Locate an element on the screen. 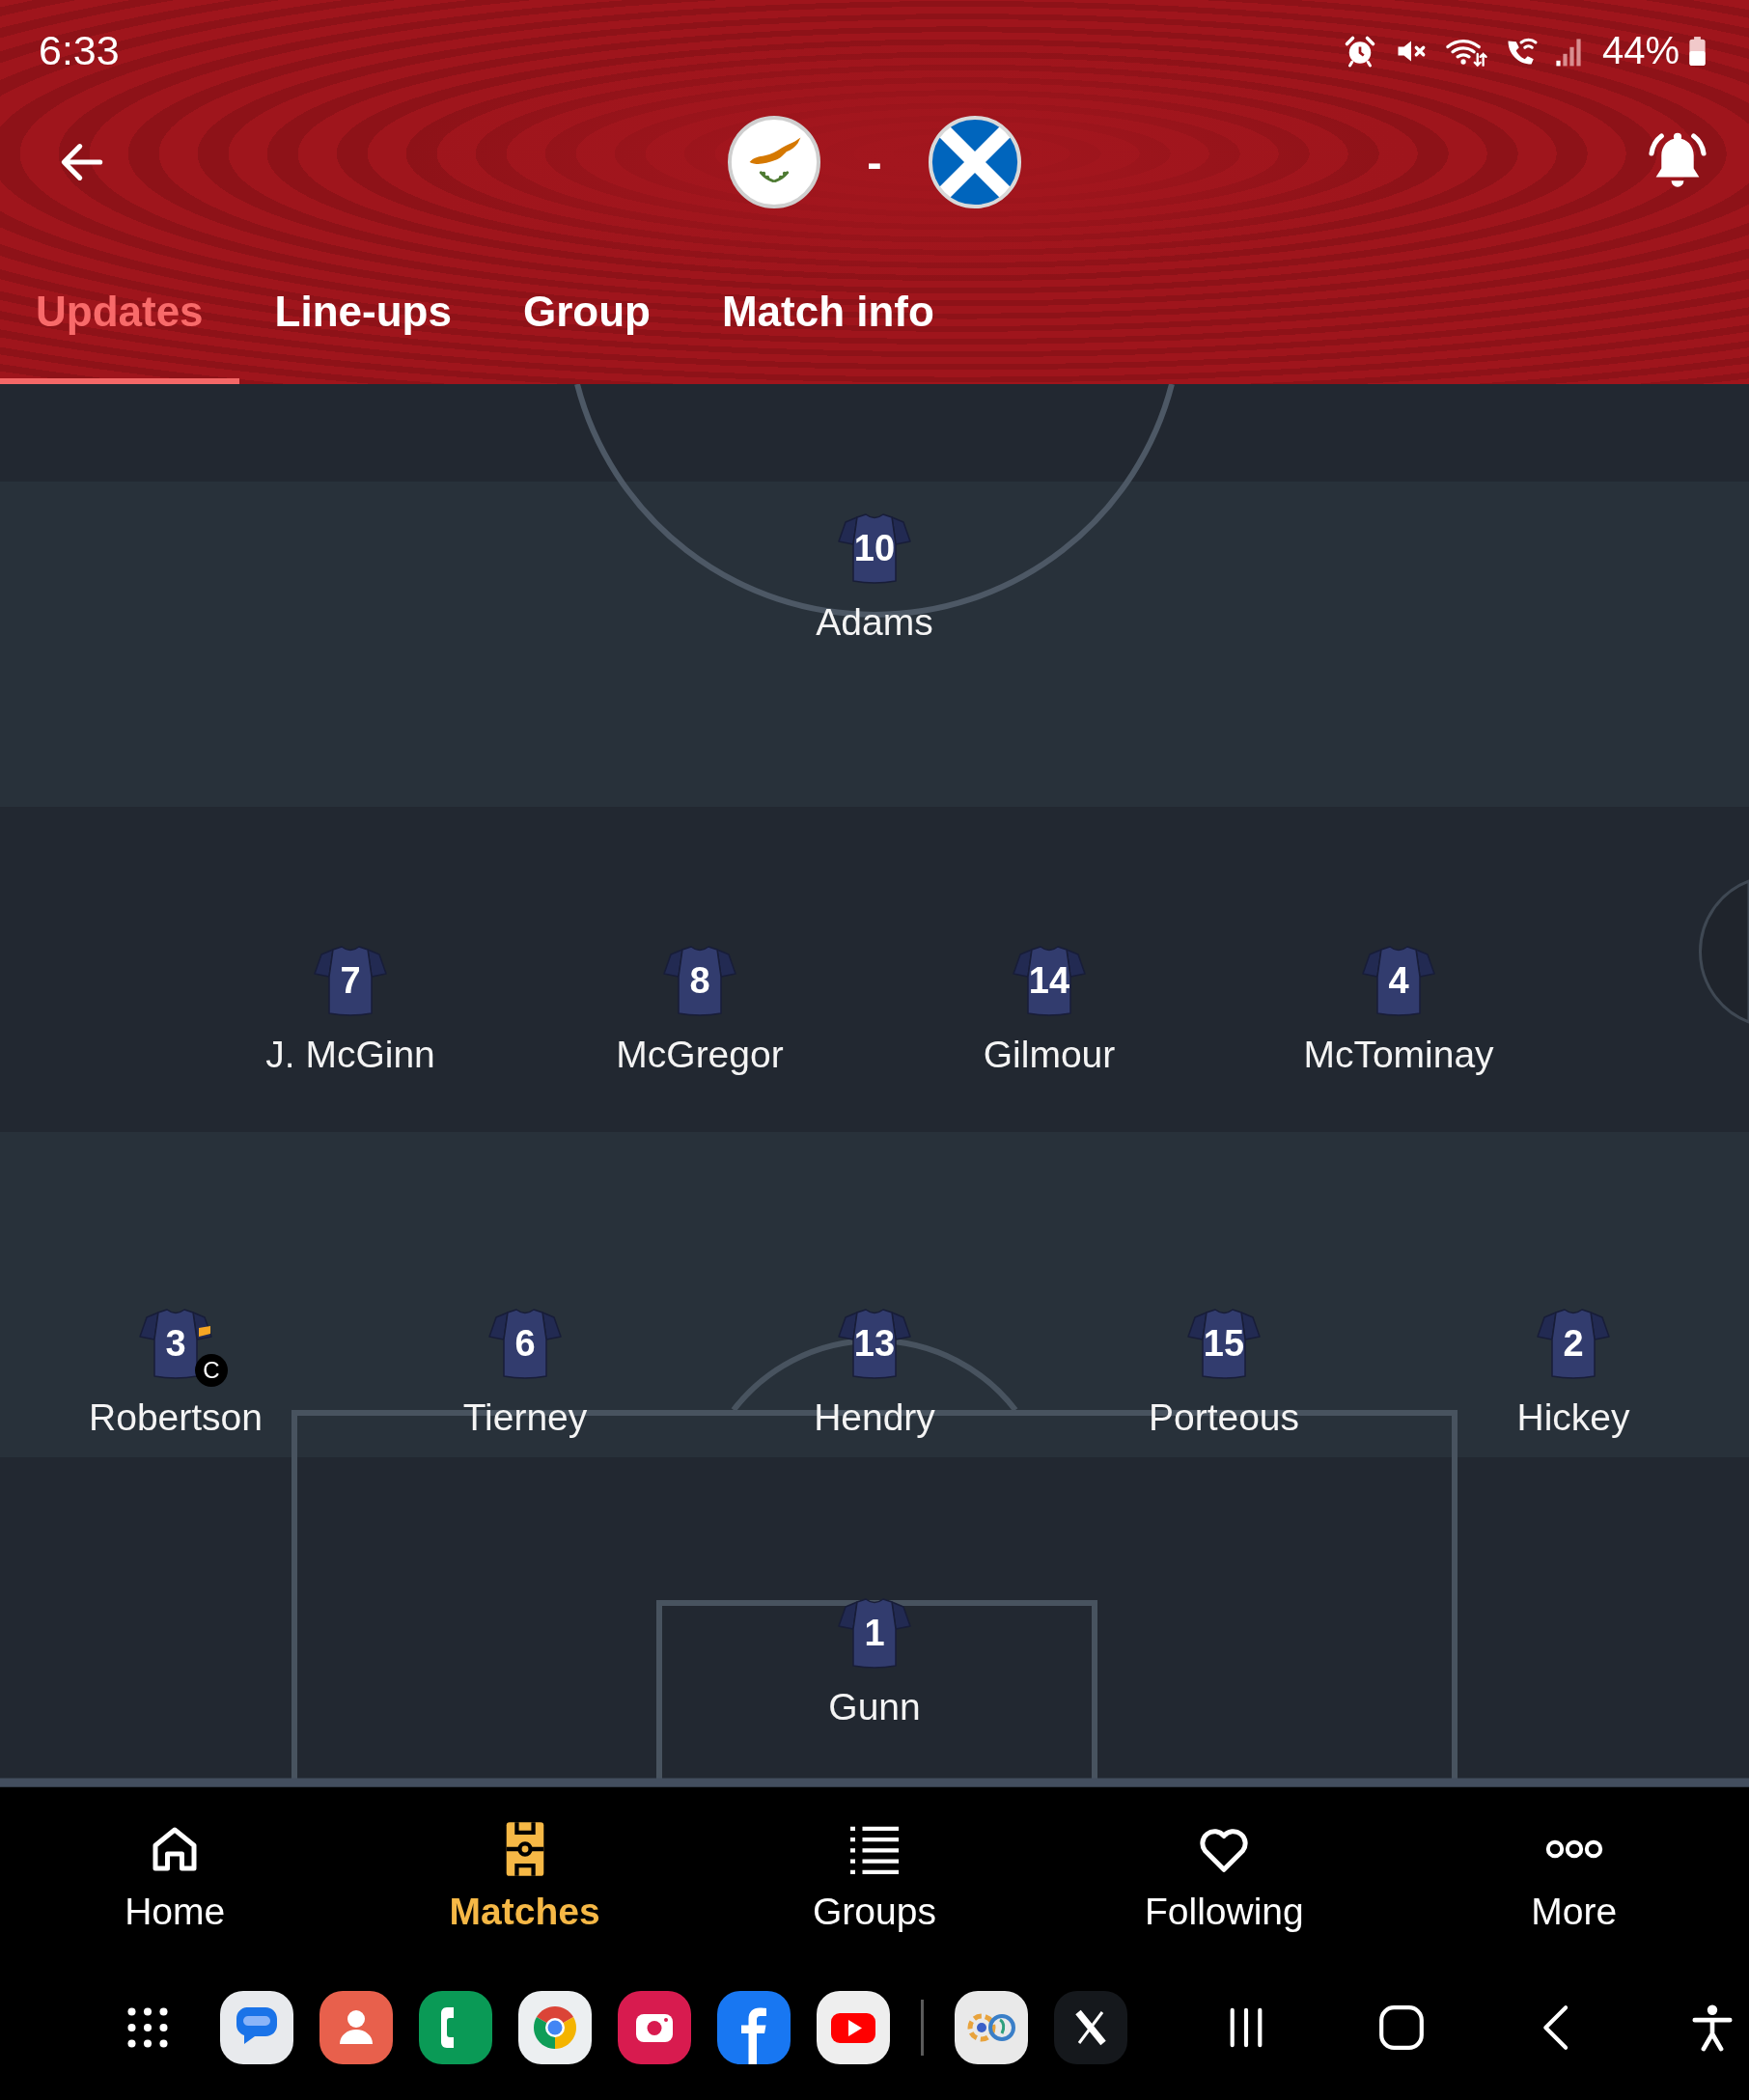  player-name: Gilmour is located at coordinates (1049, 1055).